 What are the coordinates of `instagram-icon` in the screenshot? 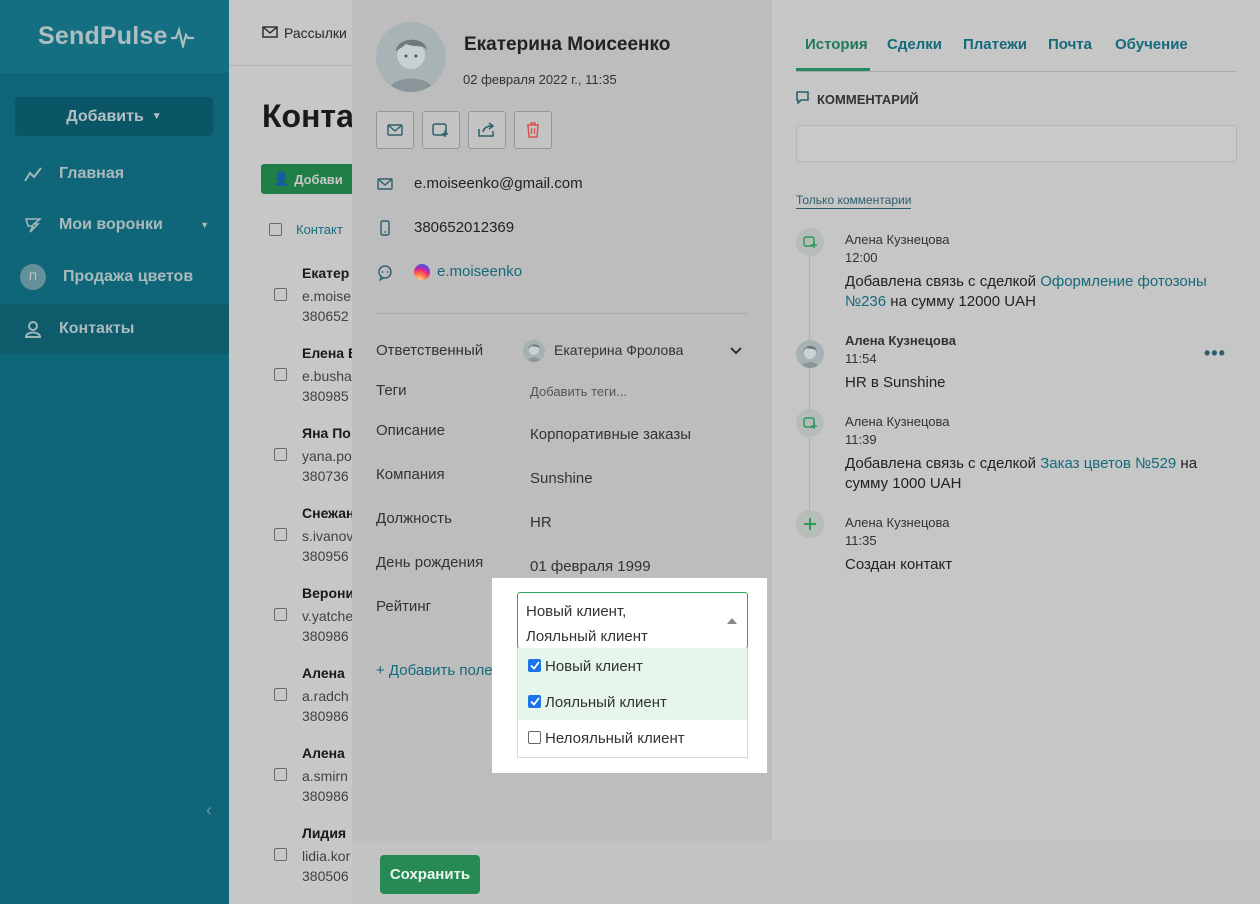 It's located at (422, 272).